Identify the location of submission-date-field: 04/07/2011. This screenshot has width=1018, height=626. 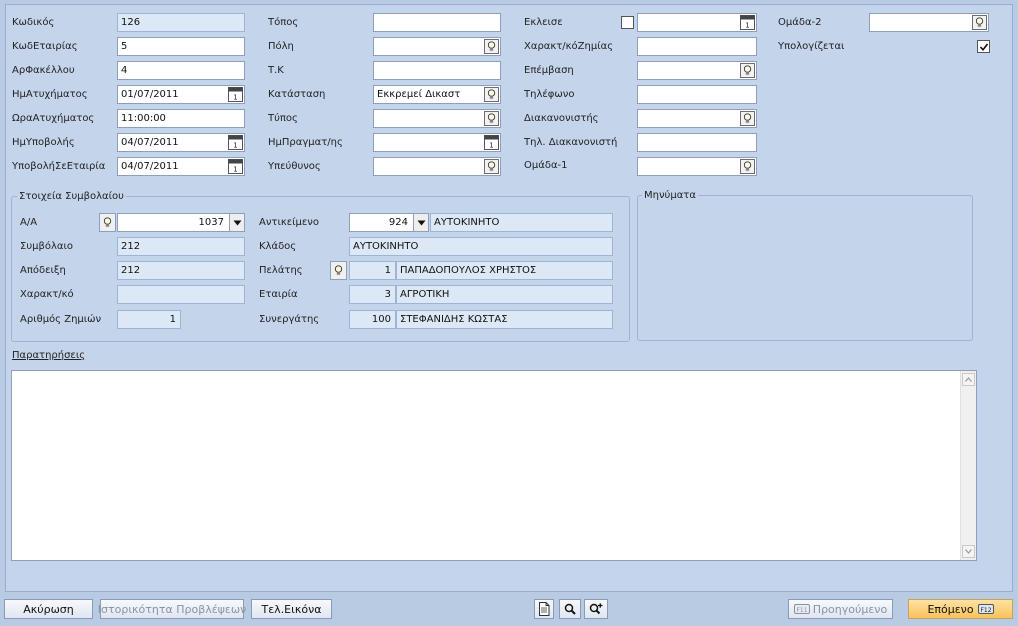
(181, 142).